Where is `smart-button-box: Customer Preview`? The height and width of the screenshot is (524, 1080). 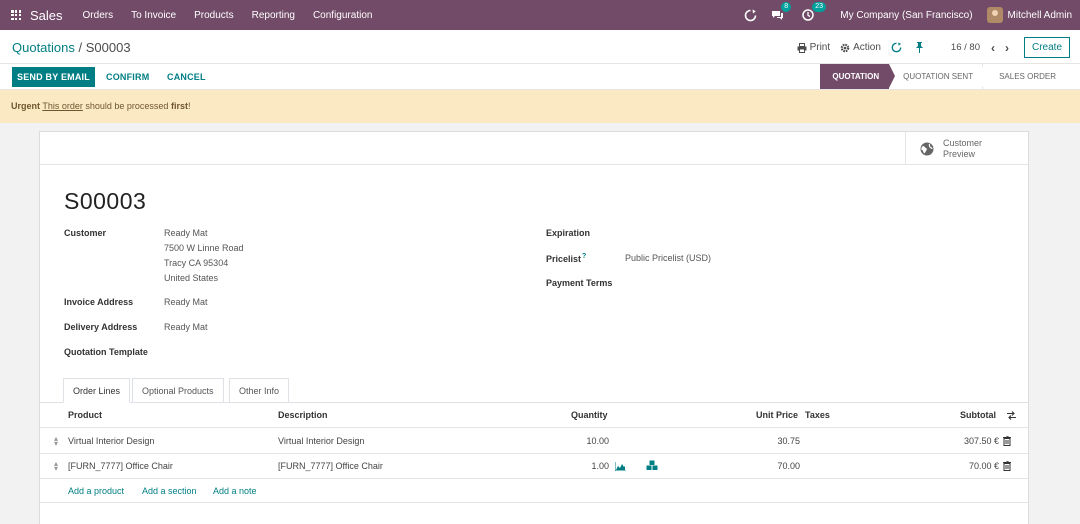 smart-button-box: Customer Preview is located at coordinates (534, 148).